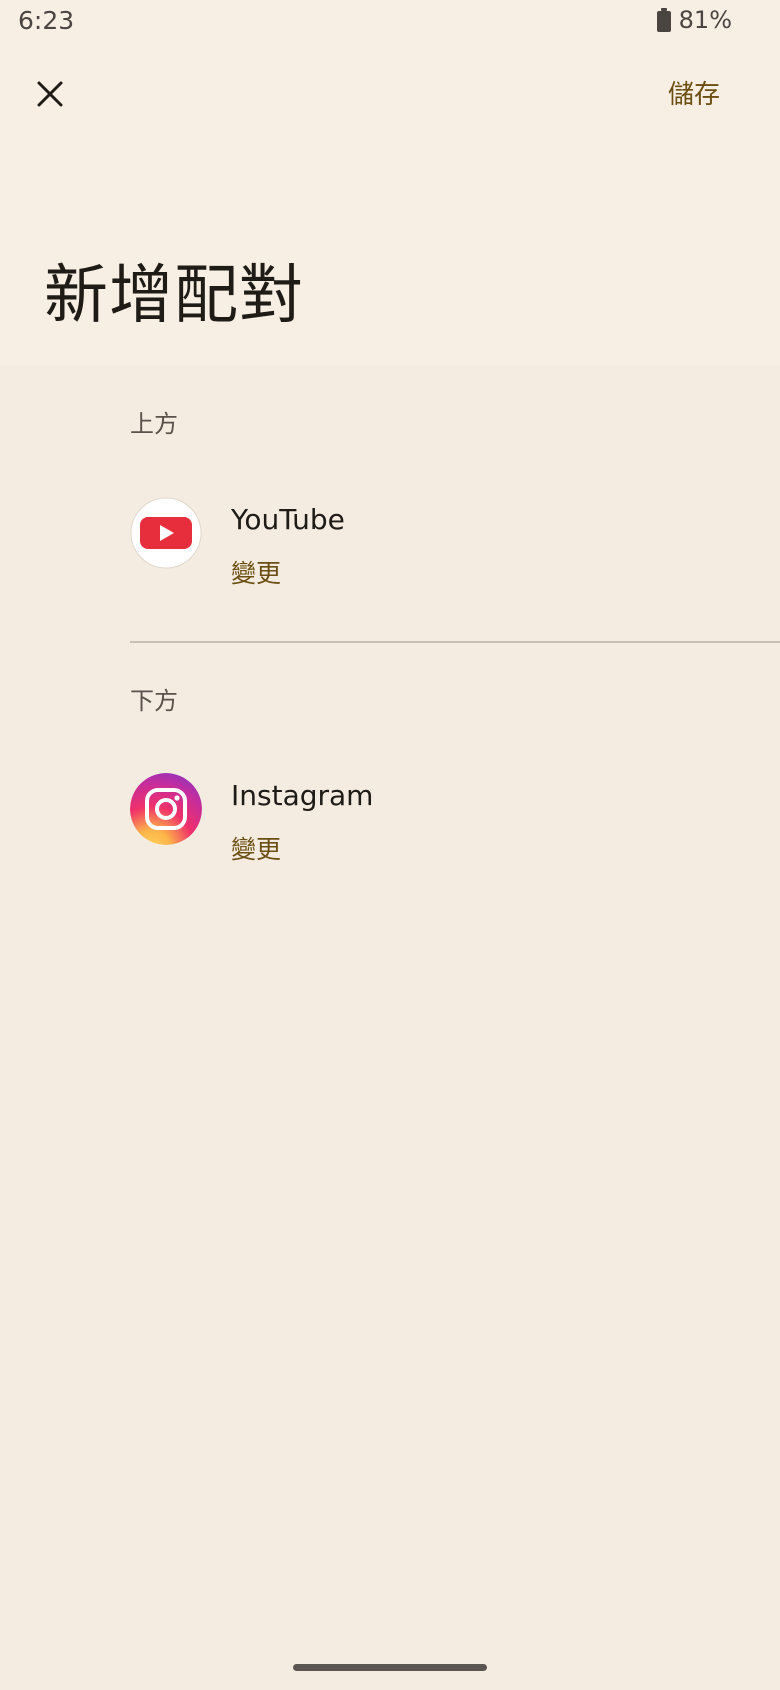 The image size is (780, 1690). I want to click on battery-icon, so click(663, 20).